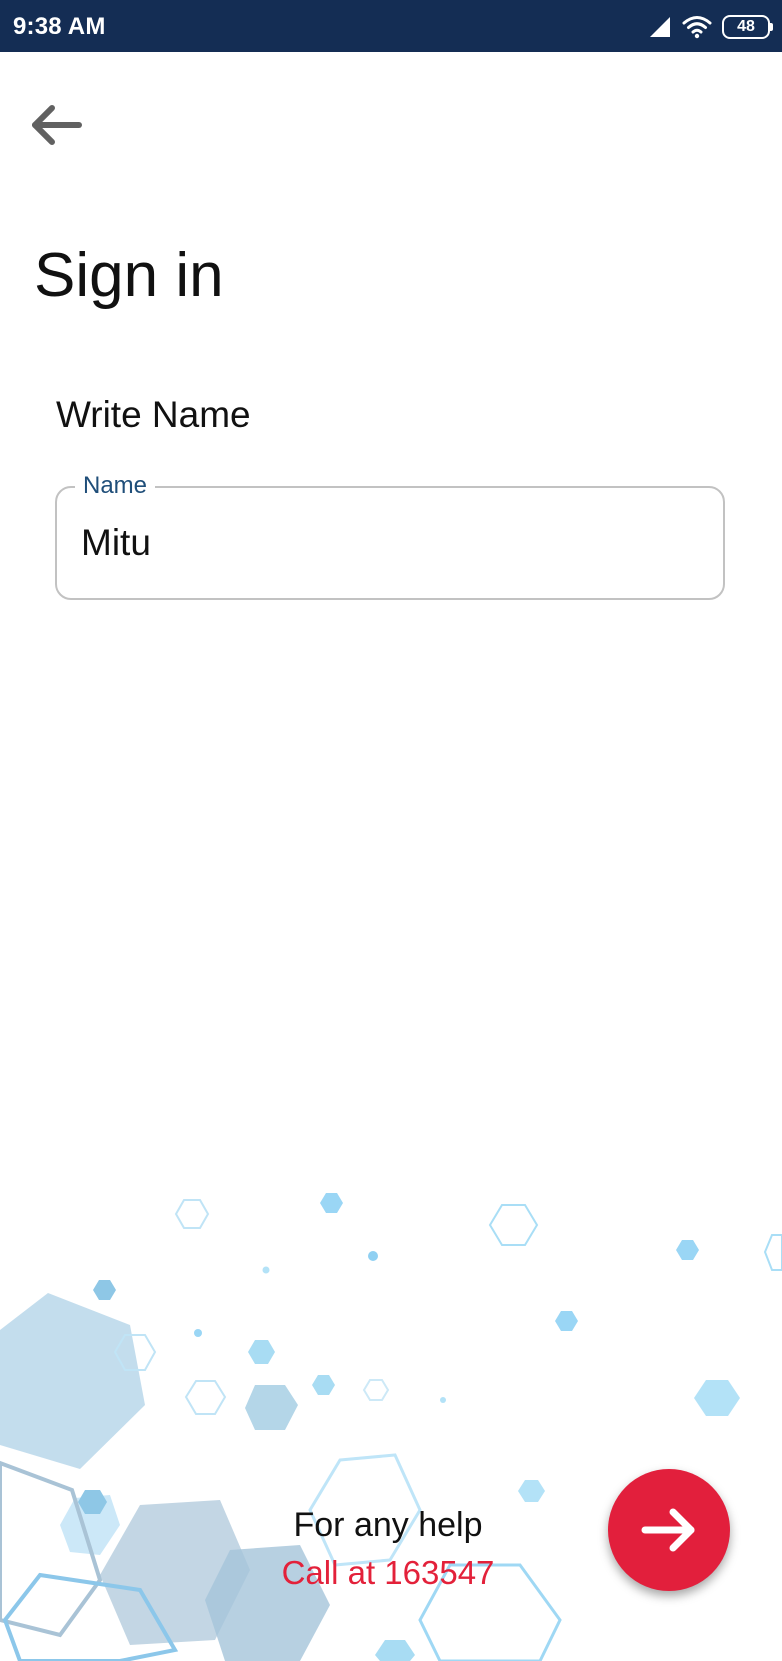 The image size is (782, 1661). What do you see at coordinates (388, 1573) in the screenshot?
I see `call-help-link: Call at 163547` at bounding box center [388, 1573].